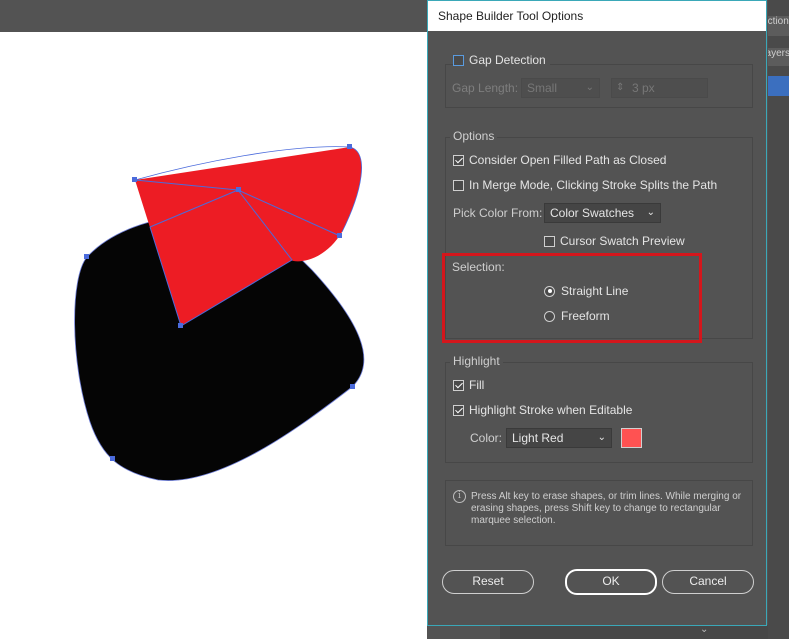 The image size is (789, 639). I want to click on bottom-panel-edge, so click(634, 632).